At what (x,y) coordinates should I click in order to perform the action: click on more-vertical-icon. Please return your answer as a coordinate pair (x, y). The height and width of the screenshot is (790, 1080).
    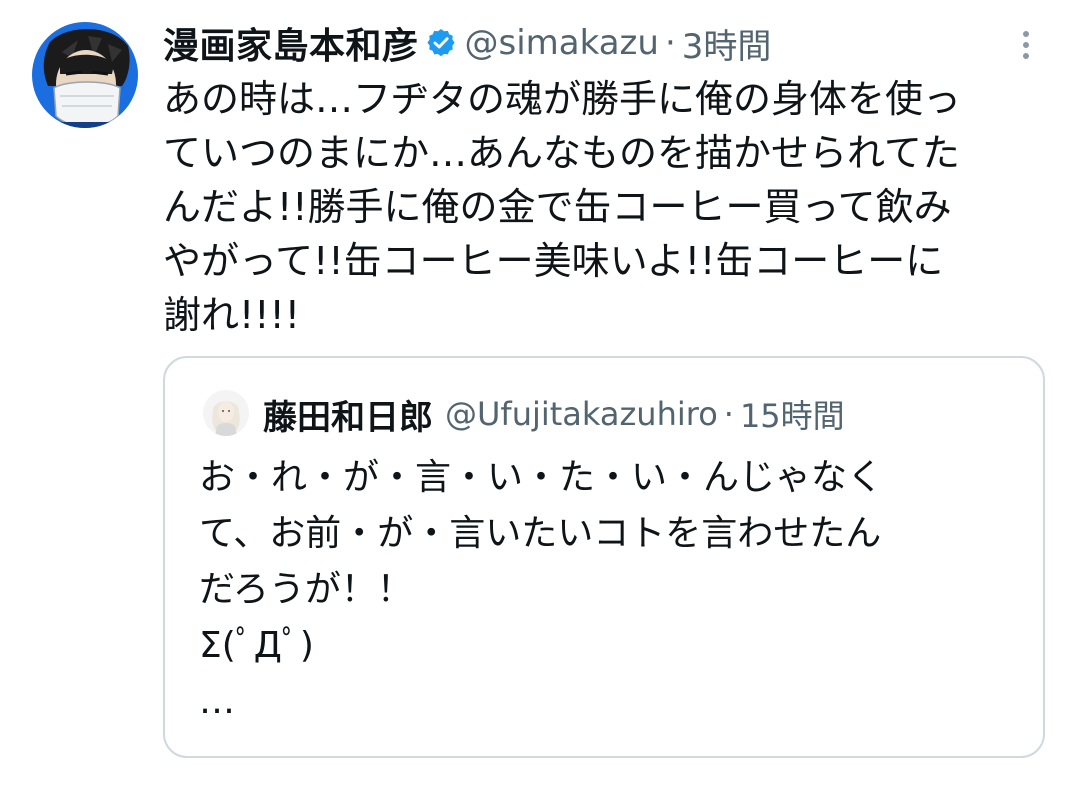
    Looking at the image, I should click on (1026, 45).